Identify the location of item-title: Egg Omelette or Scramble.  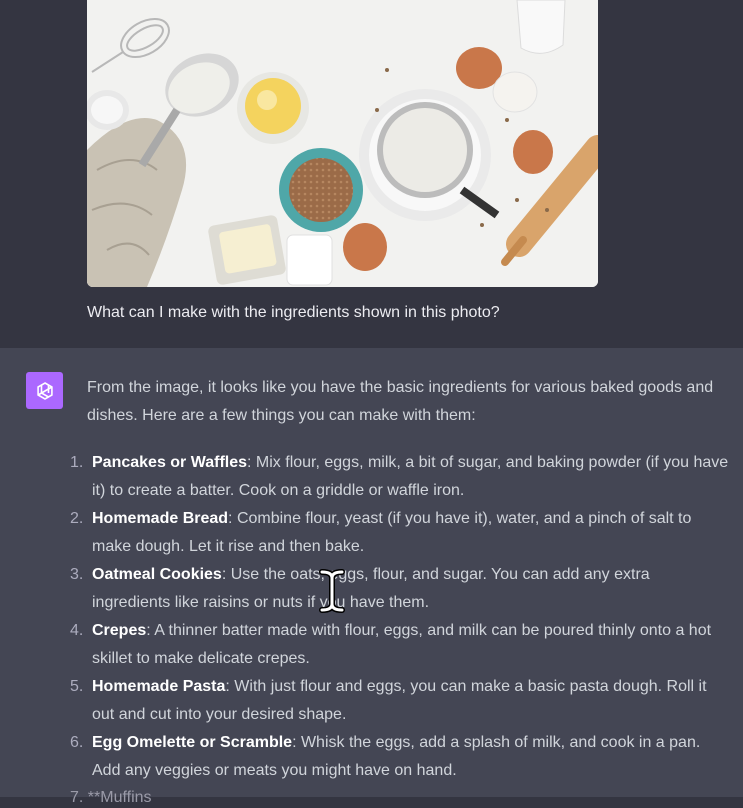
(192, 742).